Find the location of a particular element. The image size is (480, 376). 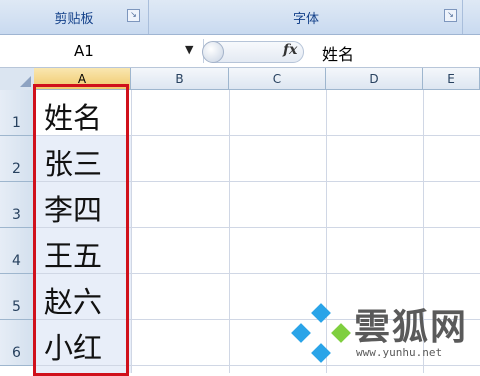

watermark: 雲狐网 www.yunhu.net is located at coordinates (385, 334).